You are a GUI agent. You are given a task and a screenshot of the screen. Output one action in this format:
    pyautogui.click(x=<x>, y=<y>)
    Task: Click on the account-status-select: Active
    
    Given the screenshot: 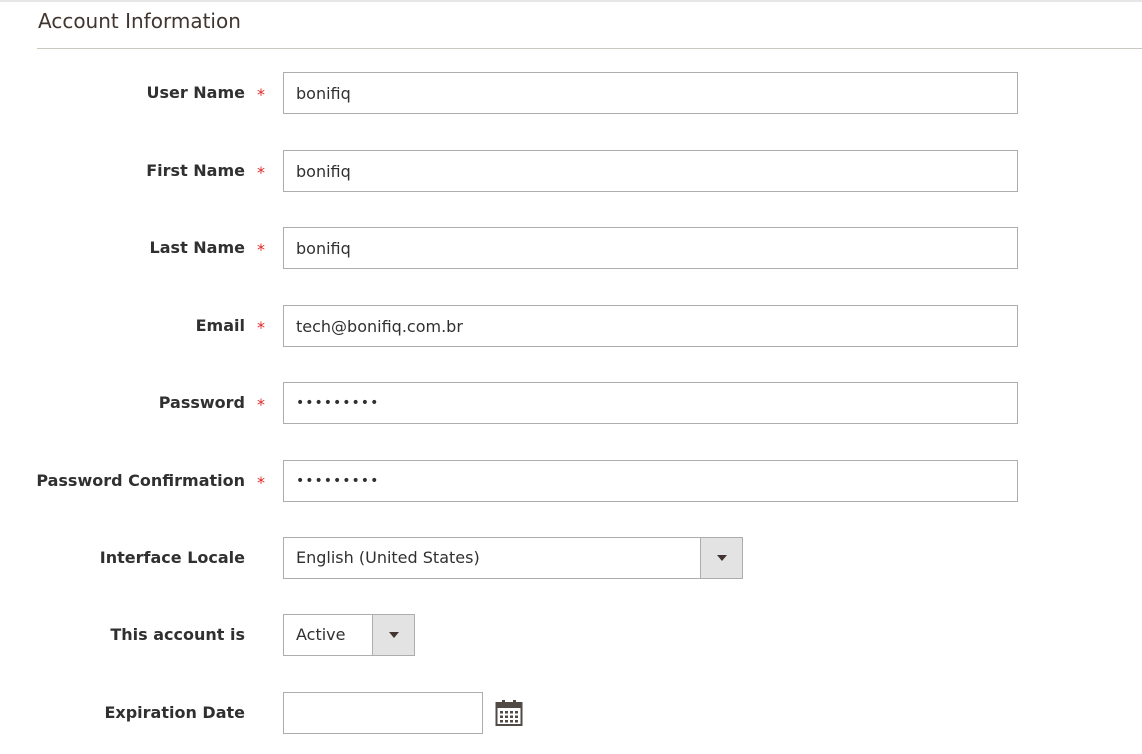 What is the action you would take?
    pyautogui.click(x=349, y=635)
    